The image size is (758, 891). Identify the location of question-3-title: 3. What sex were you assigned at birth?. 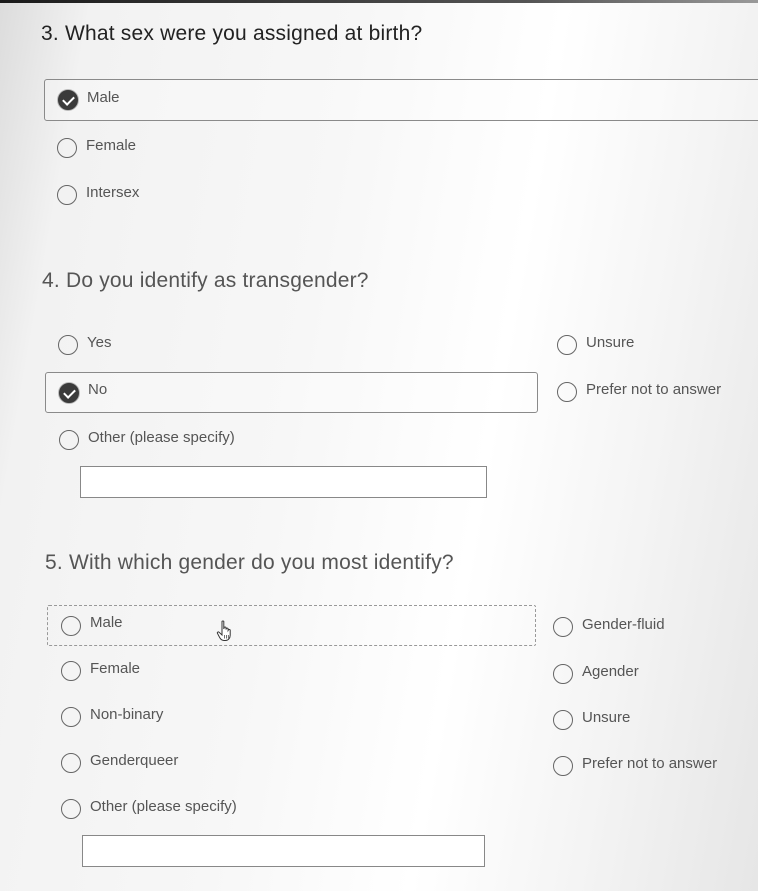
(232, 33).